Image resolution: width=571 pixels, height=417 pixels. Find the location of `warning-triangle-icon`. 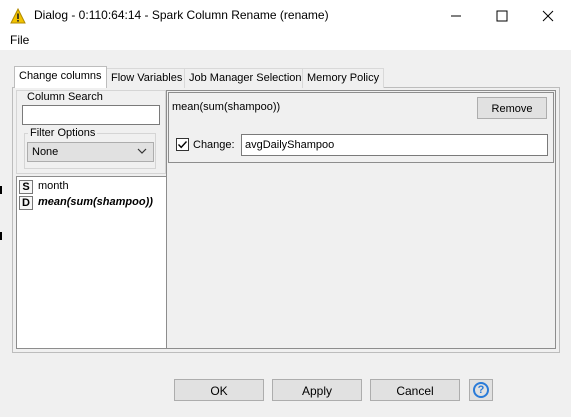

warning-triangle-icon is located at coordinates (18, 16).